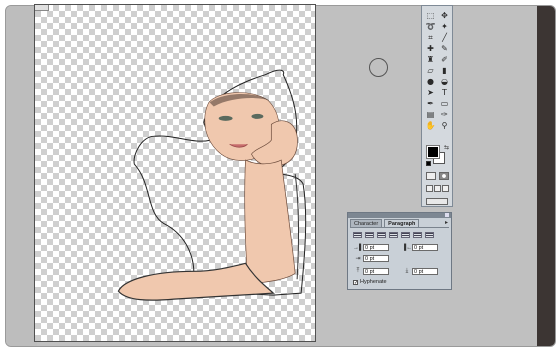  Describe the element at coordinates (444, 92) in the screenshot. I see `type-icon: T` at that location.